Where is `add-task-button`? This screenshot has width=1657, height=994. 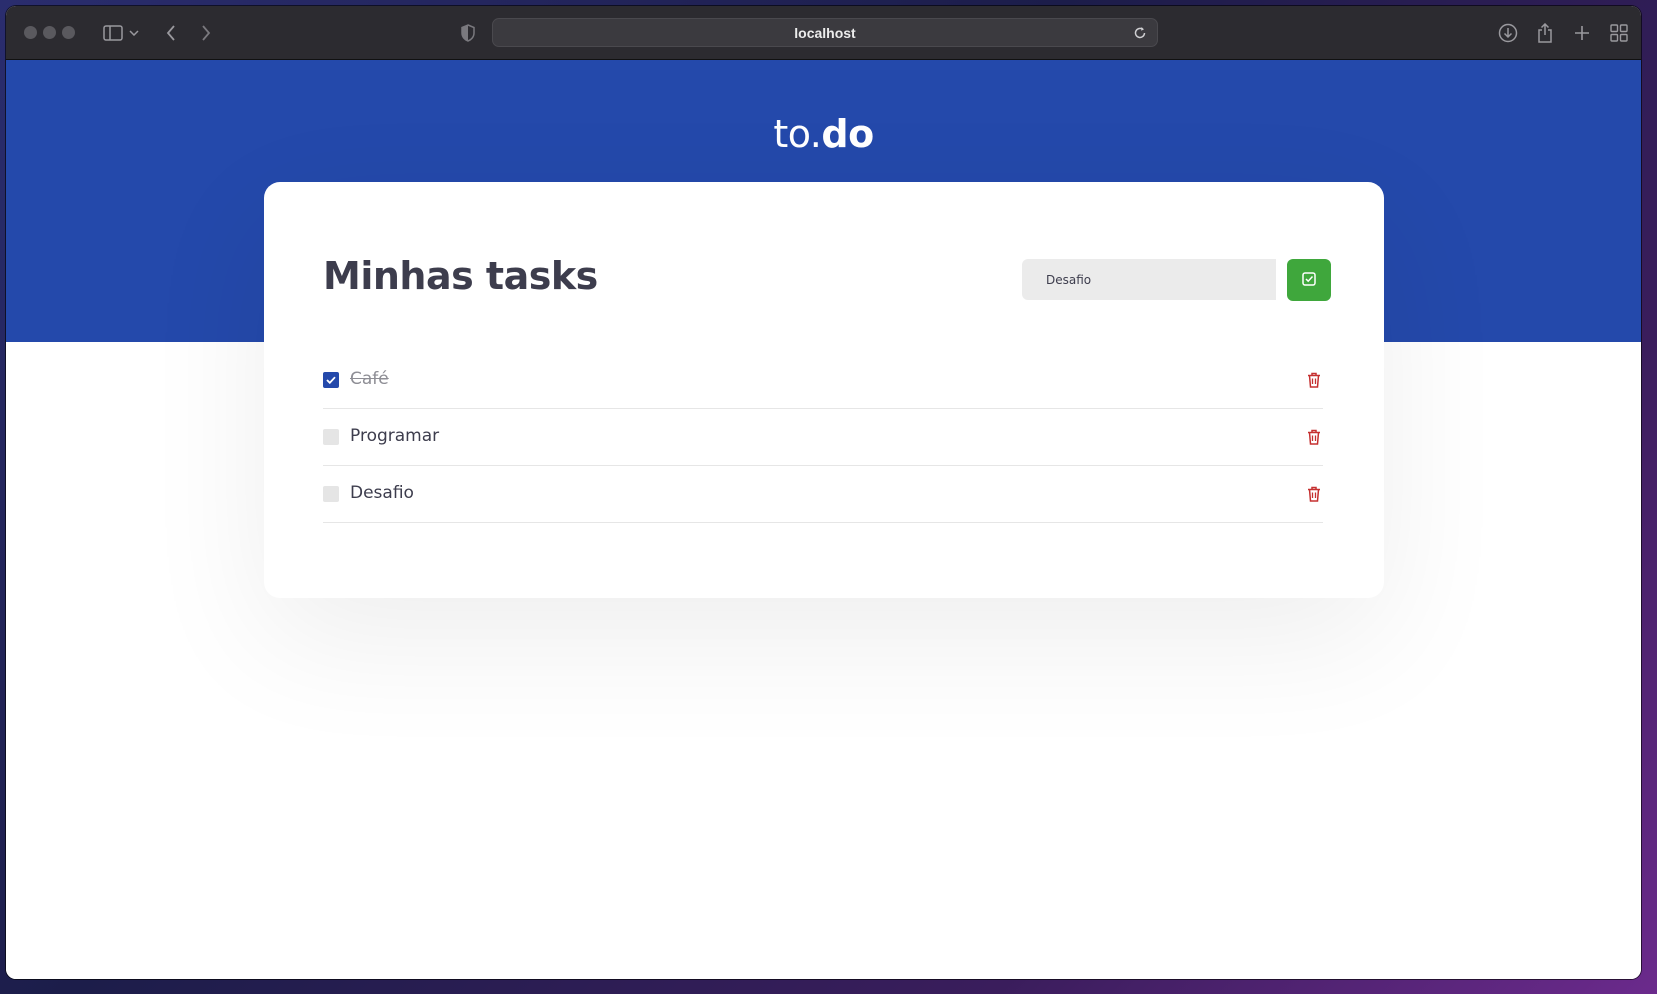
add-task-button is located at coordinates (1309, 280).